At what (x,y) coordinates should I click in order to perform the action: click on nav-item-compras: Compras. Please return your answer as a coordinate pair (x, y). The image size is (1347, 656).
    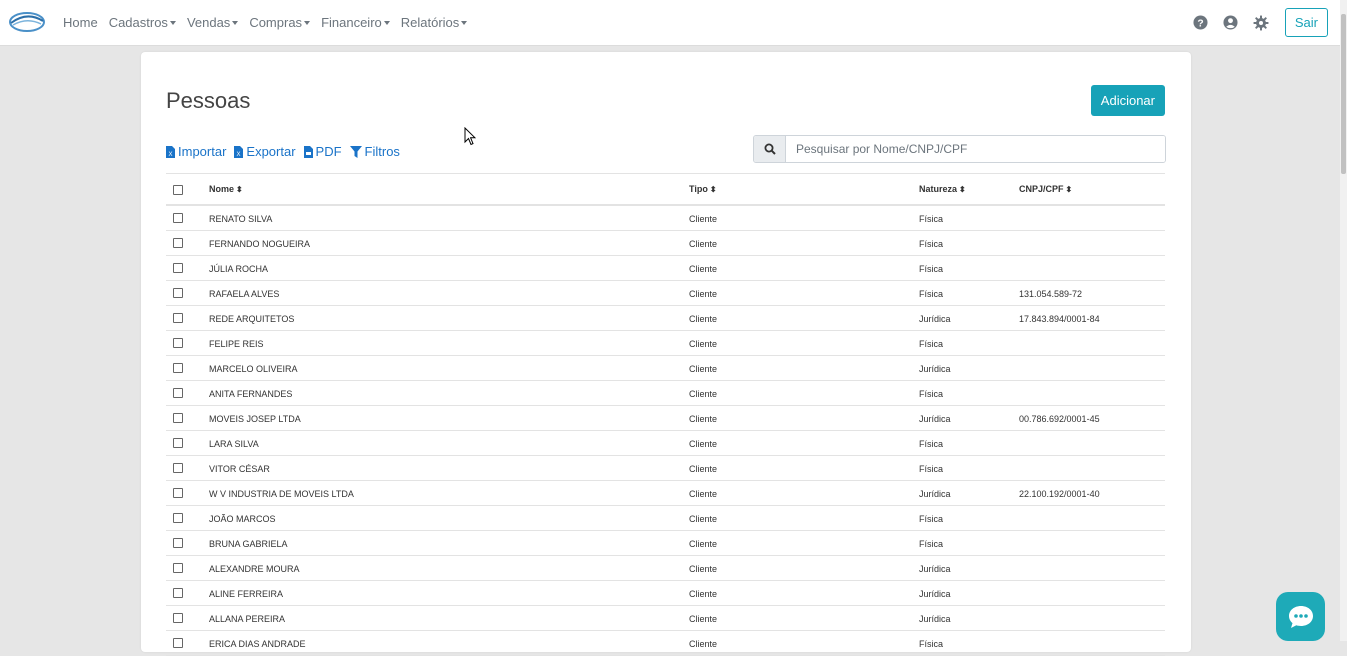
    Looking at the image, I should click on (280, 22).